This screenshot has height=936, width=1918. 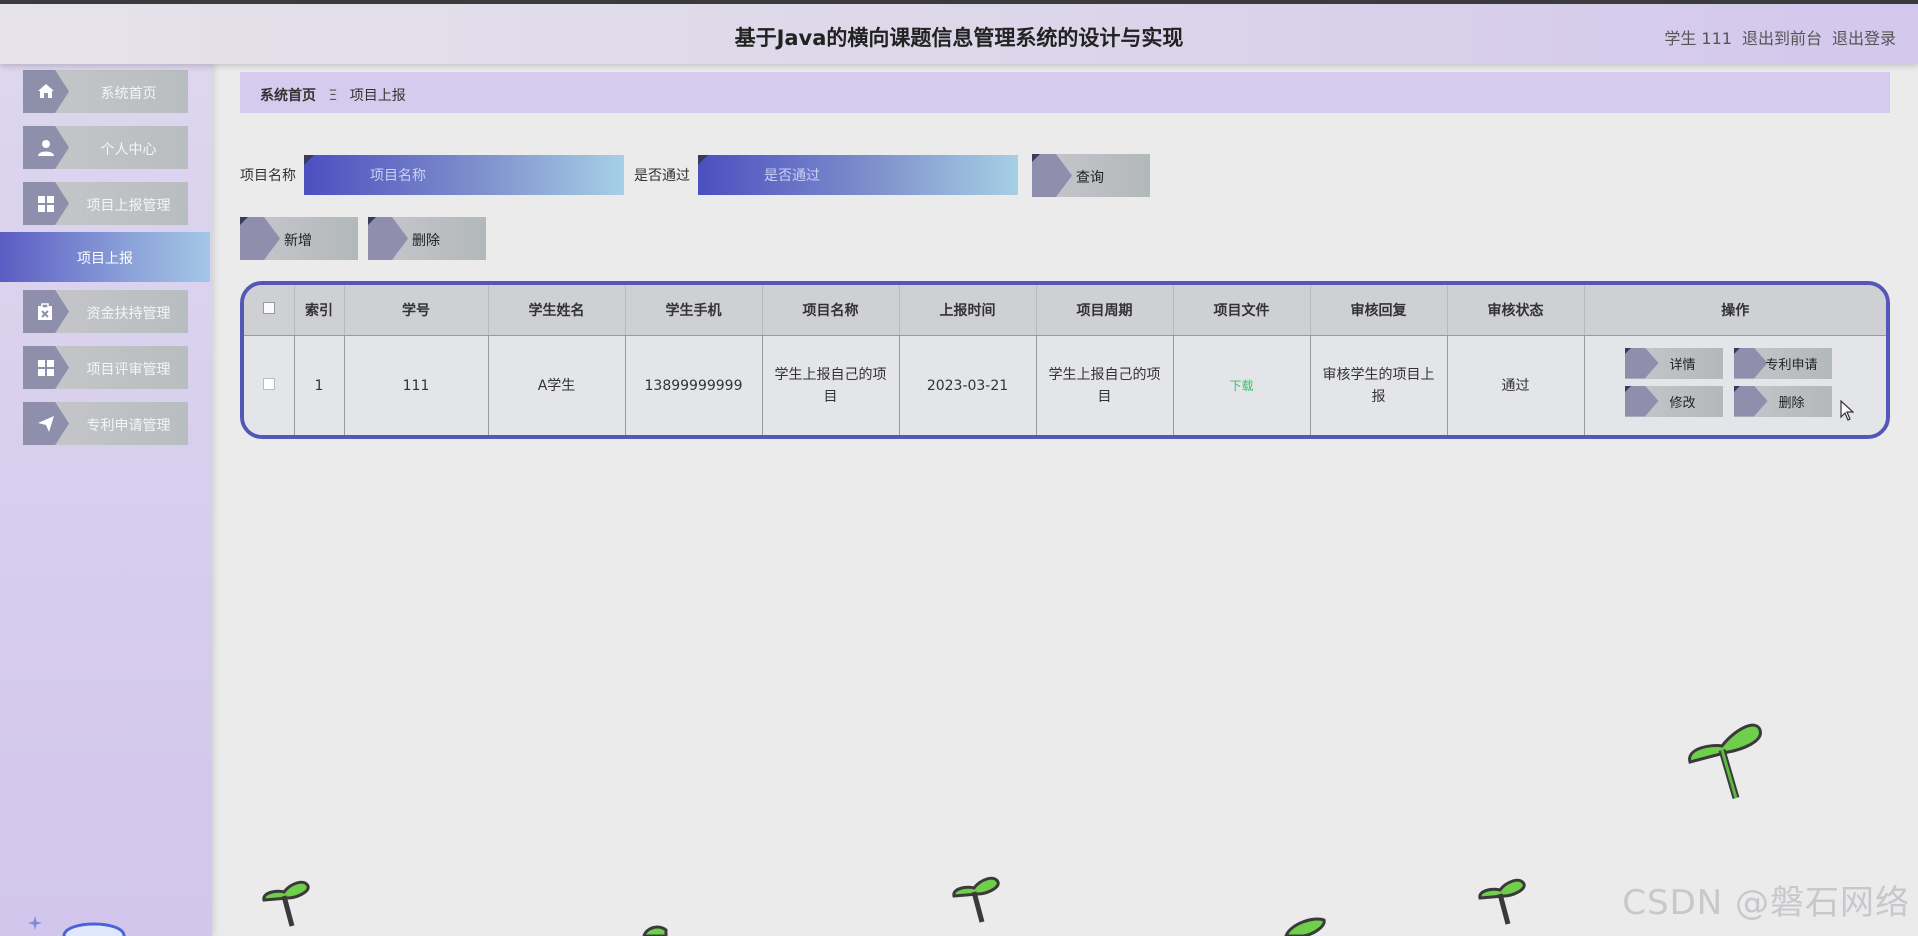 What do you see at coordinates (1105, 385) in the screenshot?
I see `cell-cycle: 学生上报自己的项目` at bounding box center [1105, 385].